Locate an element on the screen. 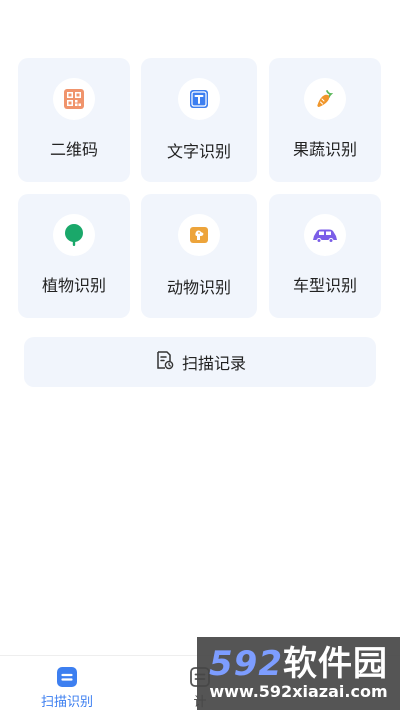 The width and height of the screenshot is (400, 710). watermark-url: www.592xiazai.com is located at coordinates (298, 691).